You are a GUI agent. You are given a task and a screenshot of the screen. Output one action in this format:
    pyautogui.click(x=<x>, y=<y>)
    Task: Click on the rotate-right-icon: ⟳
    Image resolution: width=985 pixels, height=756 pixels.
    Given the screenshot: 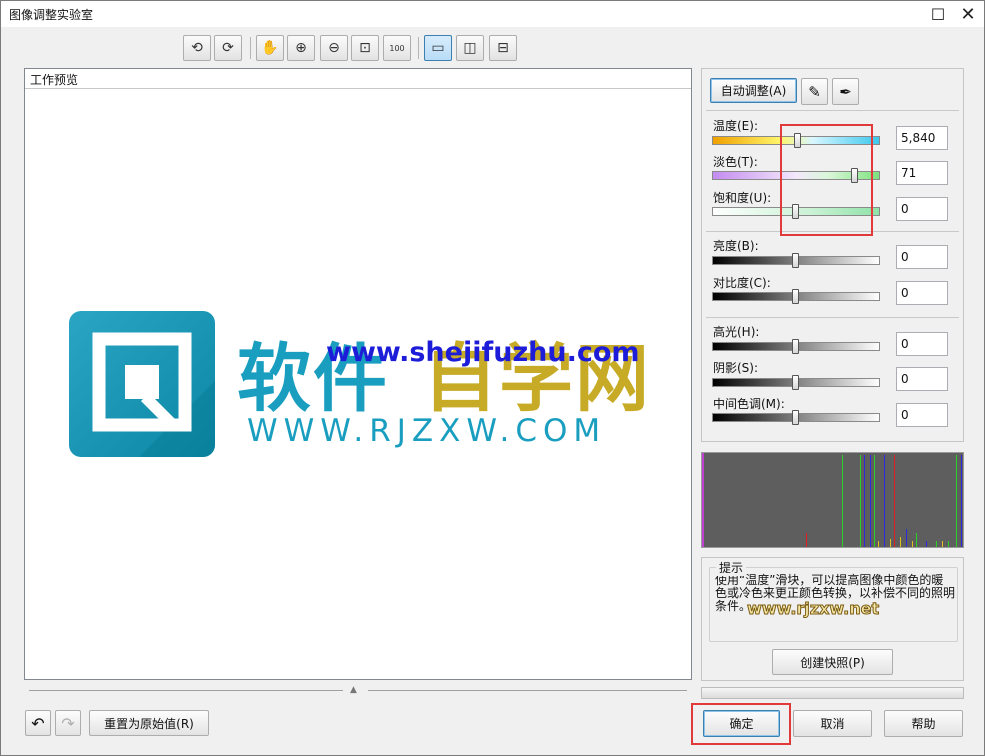 What is the action you would take?
    pyautogui.click(x=228, y=48)
    